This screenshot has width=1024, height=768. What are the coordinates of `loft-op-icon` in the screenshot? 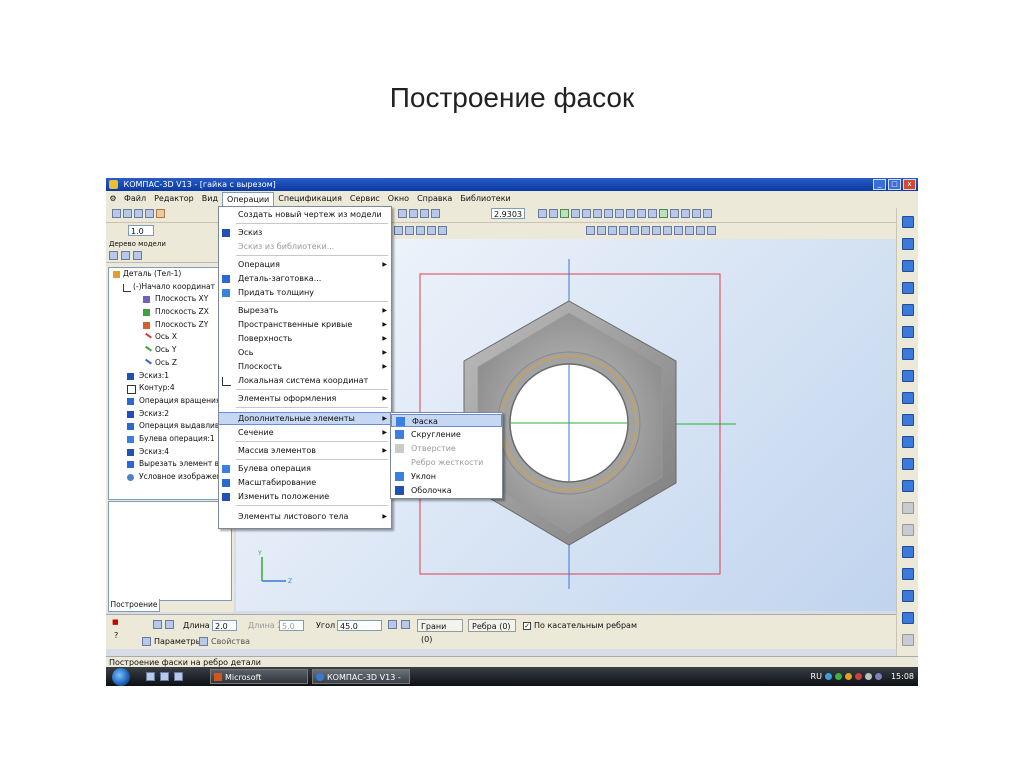 It's located at (908, 486).